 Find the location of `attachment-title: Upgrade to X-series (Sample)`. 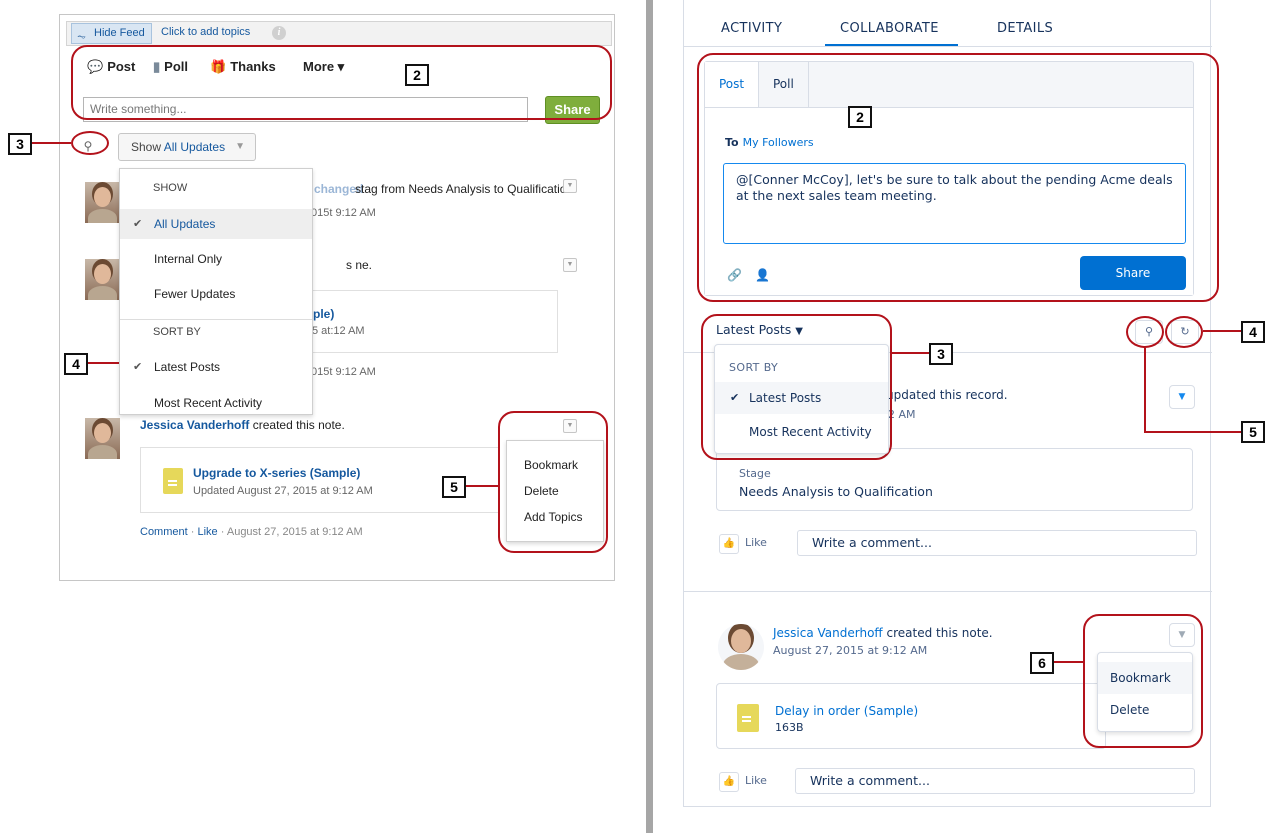

attachment-title: Upgrade to X-series (Sample) is located at coordinates (276, 473).